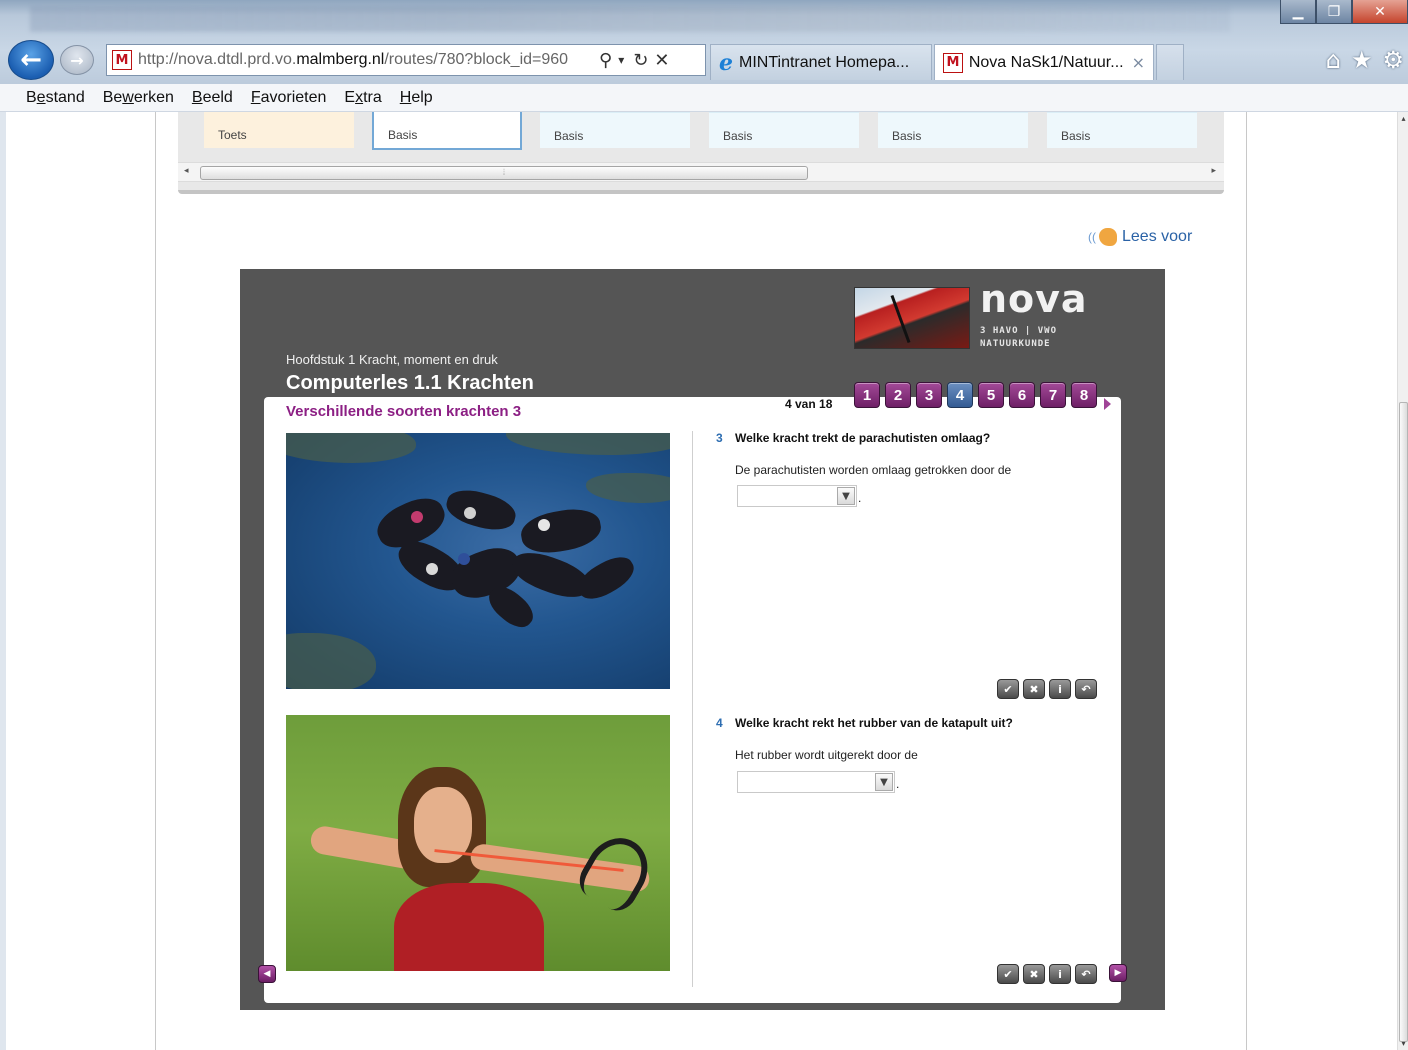 Image resolution: width=1408 pixels, height=1050 pixels. What do you see at coordinates (478, 561) in the screenshot?
I see `skydivers-photo` at bounding box center [478, 561].